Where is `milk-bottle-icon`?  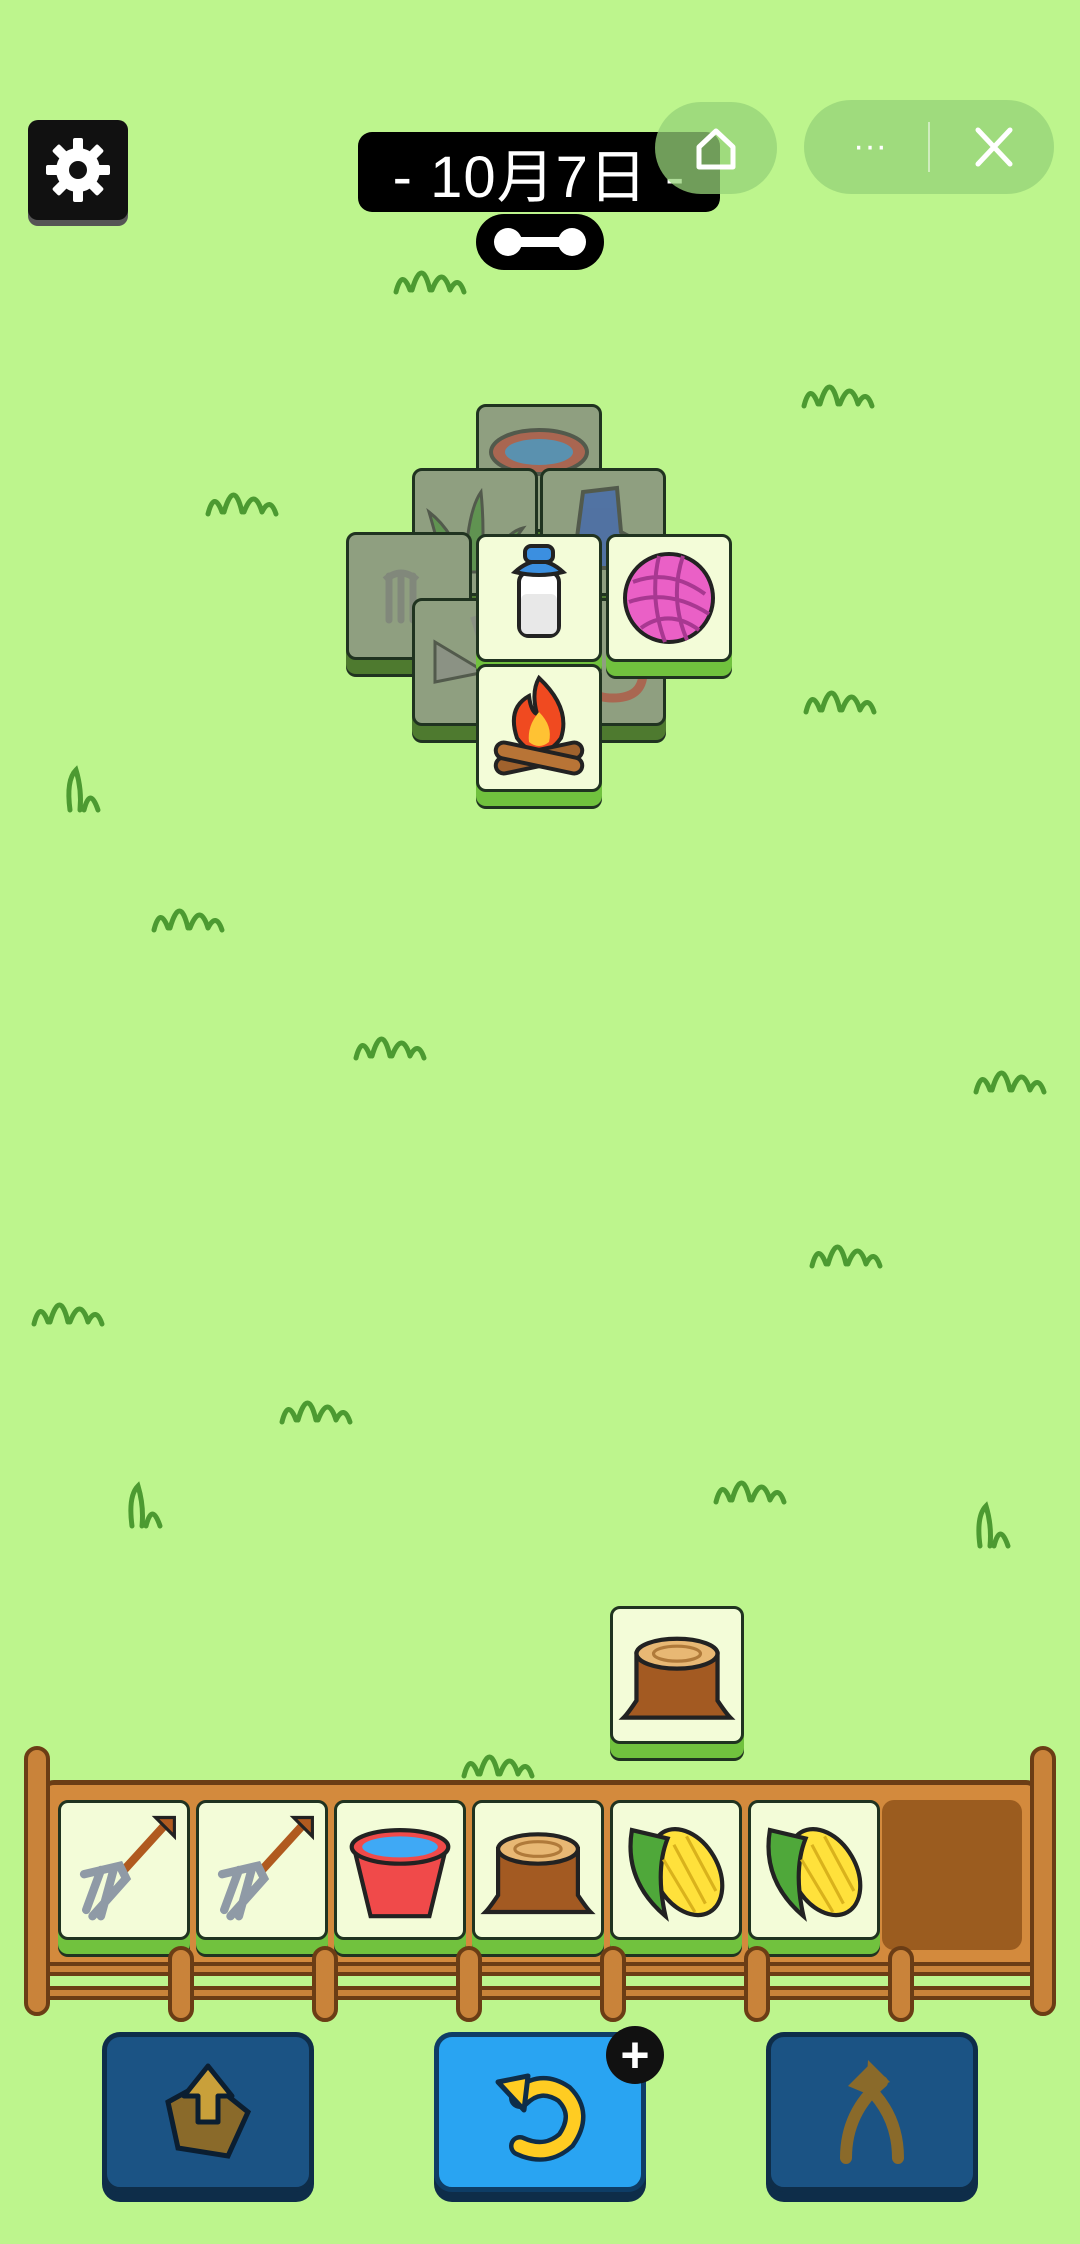
milk-bottle-icon is located at coordinates (539, 591).